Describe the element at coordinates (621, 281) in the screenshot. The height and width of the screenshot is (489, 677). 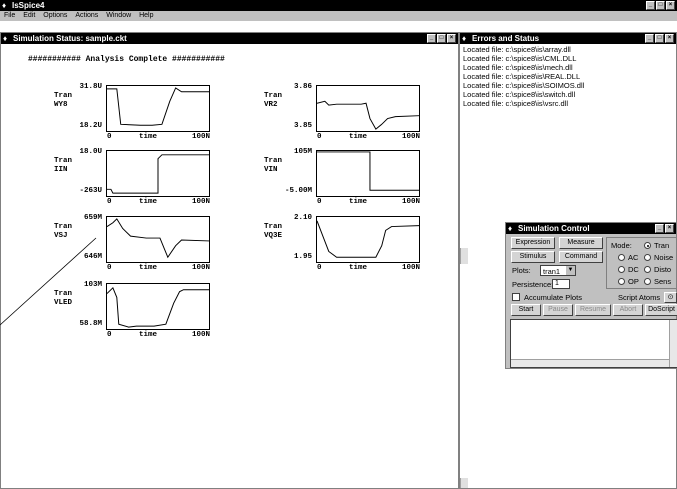
I see `mode-radio-op` at that location.